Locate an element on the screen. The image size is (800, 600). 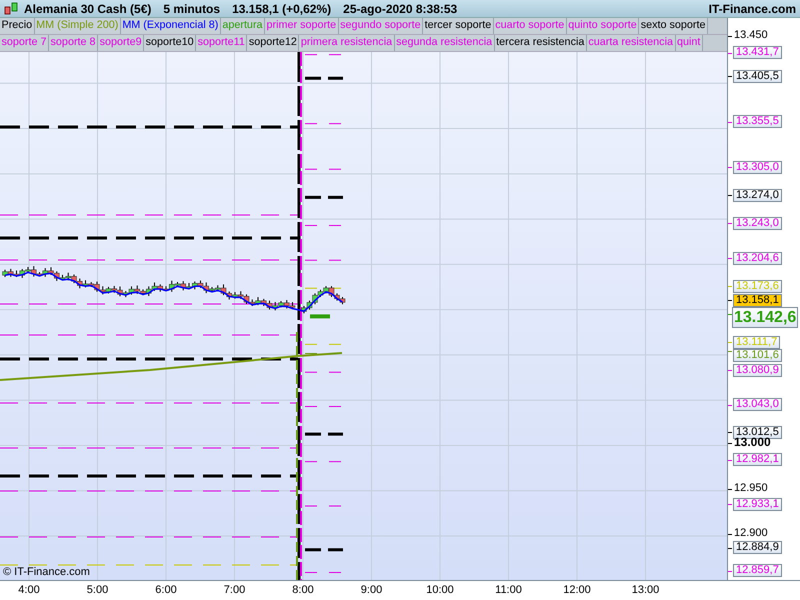
level-price-label: 13.080,9 is located at coordinates (757, 370).